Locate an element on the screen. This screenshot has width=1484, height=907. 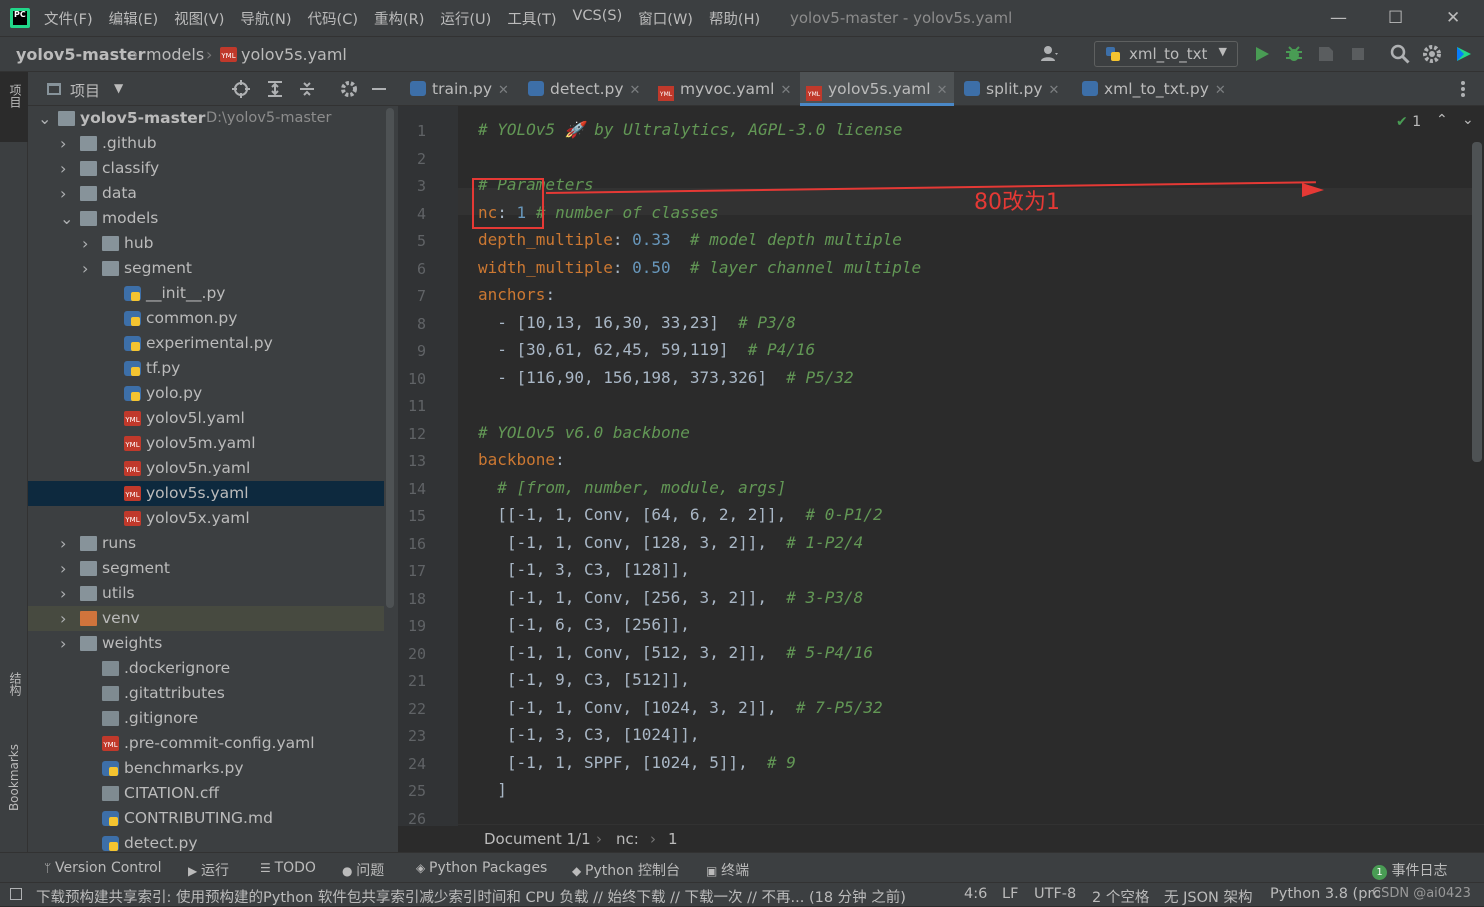
breadcrumb-document: Document 1/1 is located at coordinates (537, 839).